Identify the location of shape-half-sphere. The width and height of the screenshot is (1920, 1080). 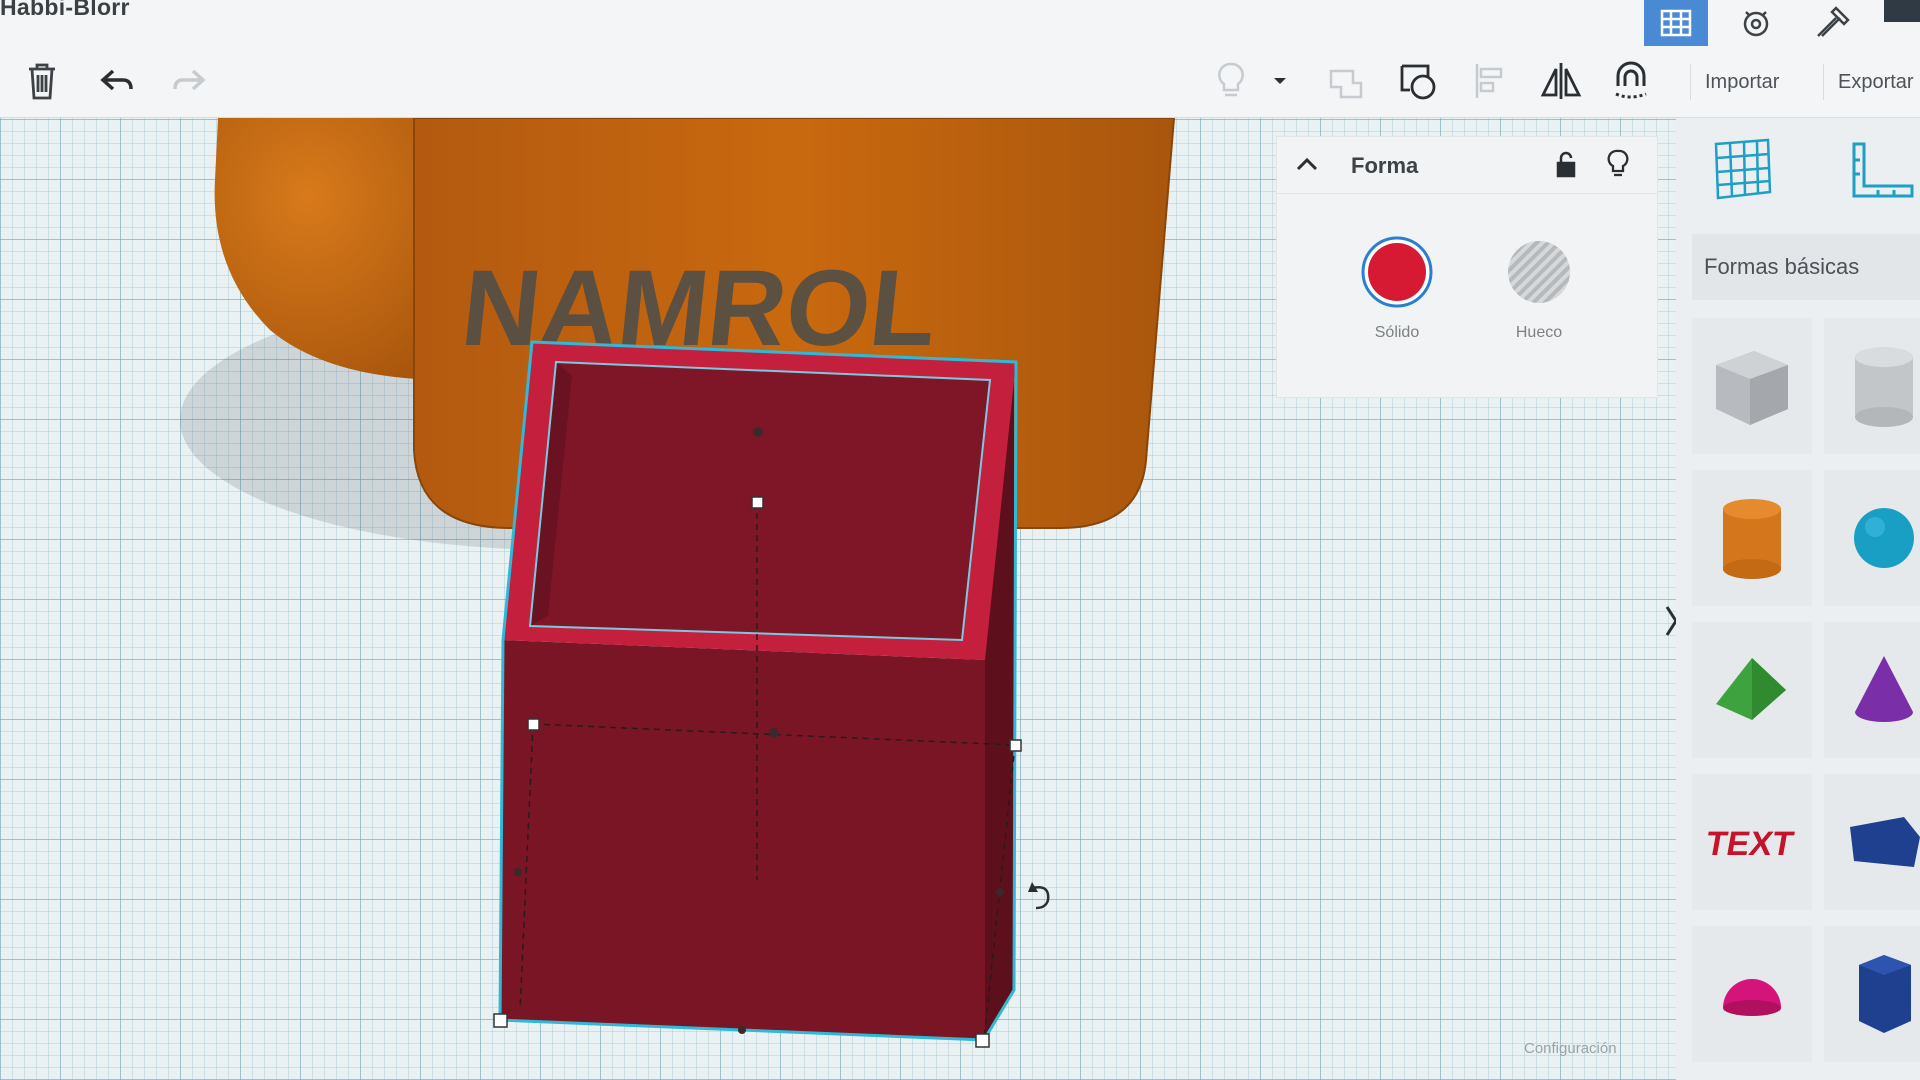
(1752, 994).